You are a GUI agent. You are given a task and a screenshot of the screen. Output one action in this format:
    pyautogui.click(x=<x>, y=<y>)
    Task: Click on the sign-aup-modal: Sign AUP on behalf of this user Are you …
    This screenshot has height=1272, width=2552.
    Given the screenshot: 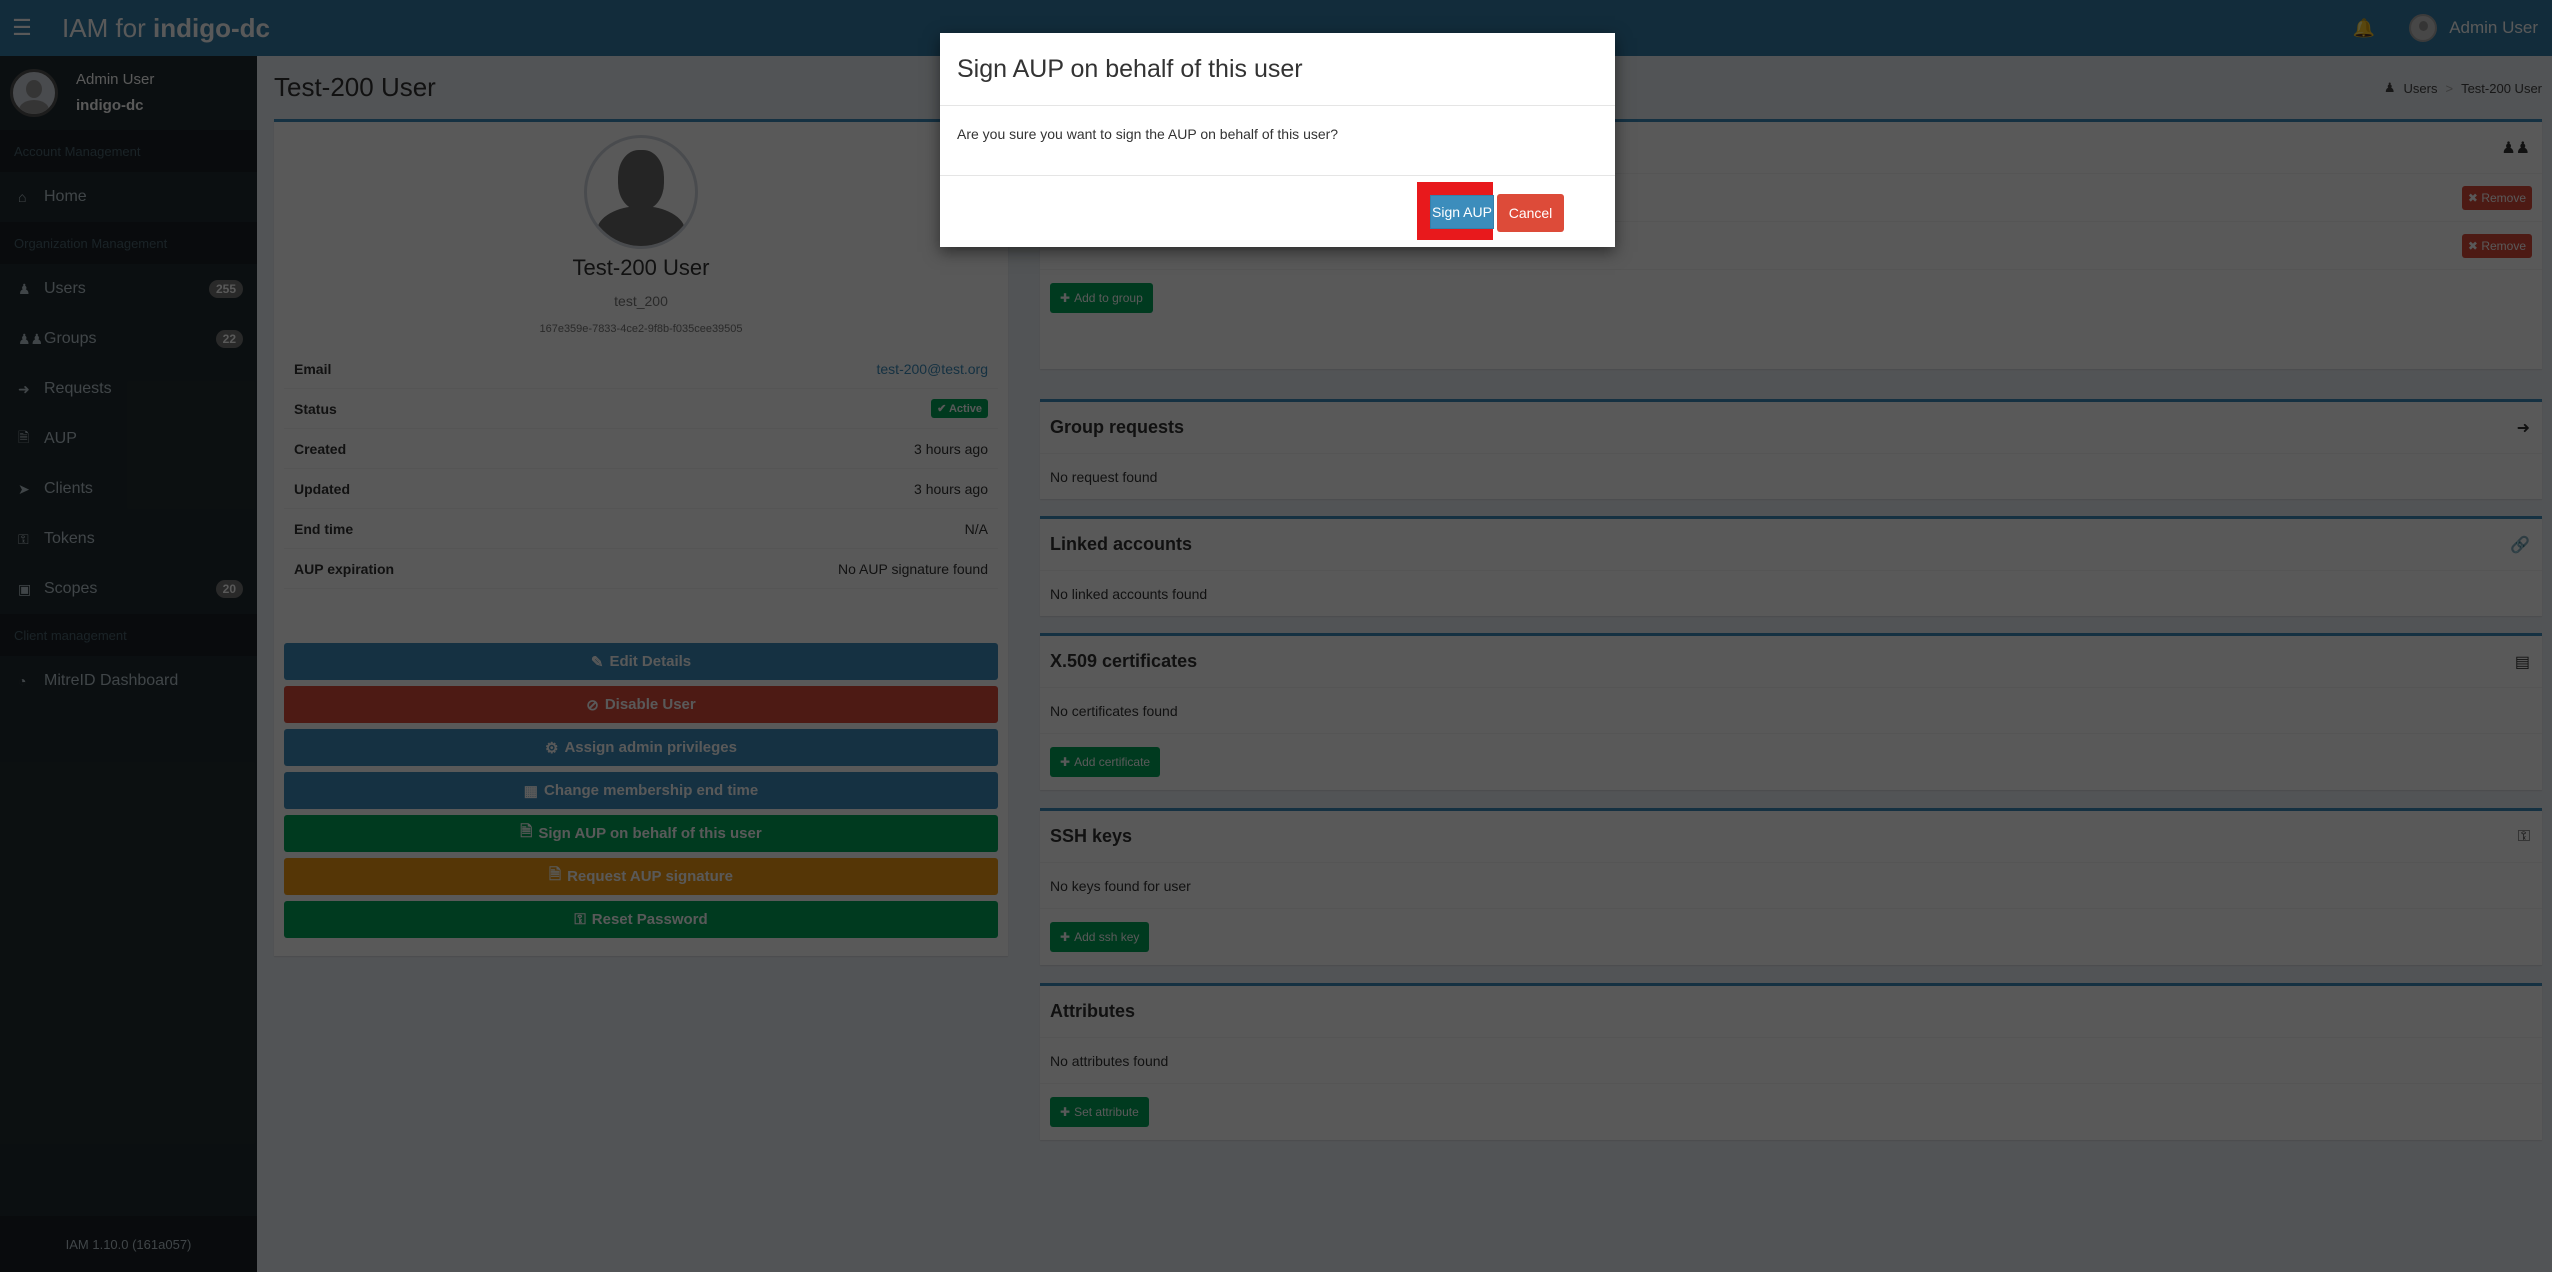 What is the action you would take?
    pyautogui.click(x=1277, y=140)
    